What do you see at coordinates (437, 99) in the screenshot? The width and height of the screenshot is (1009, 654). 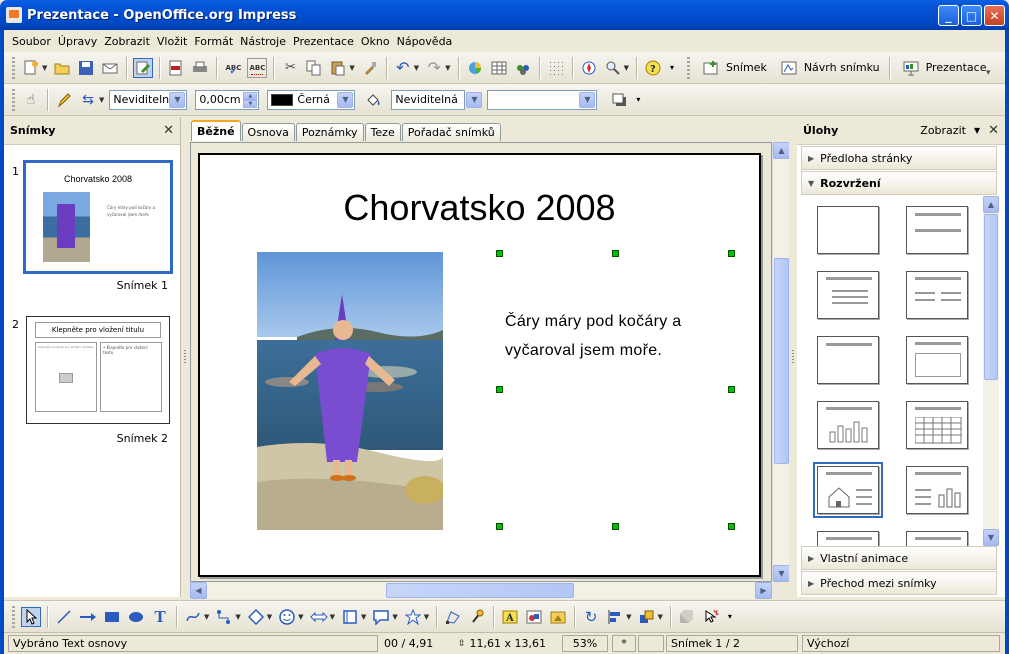 I see `area-style-select: Neviditelná ▼` at bounding box center [437, 99].